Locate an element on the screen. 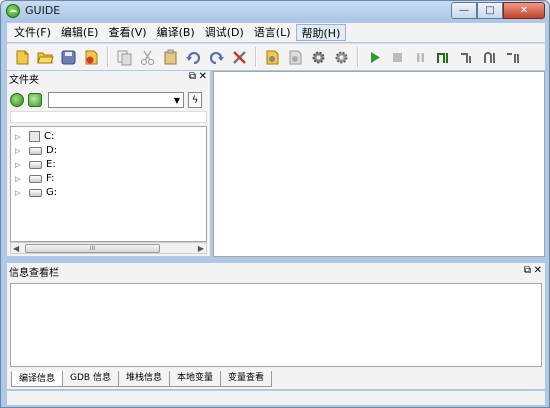 The image size is (550, 408). tools-icon is located at coordinates (239, 57).